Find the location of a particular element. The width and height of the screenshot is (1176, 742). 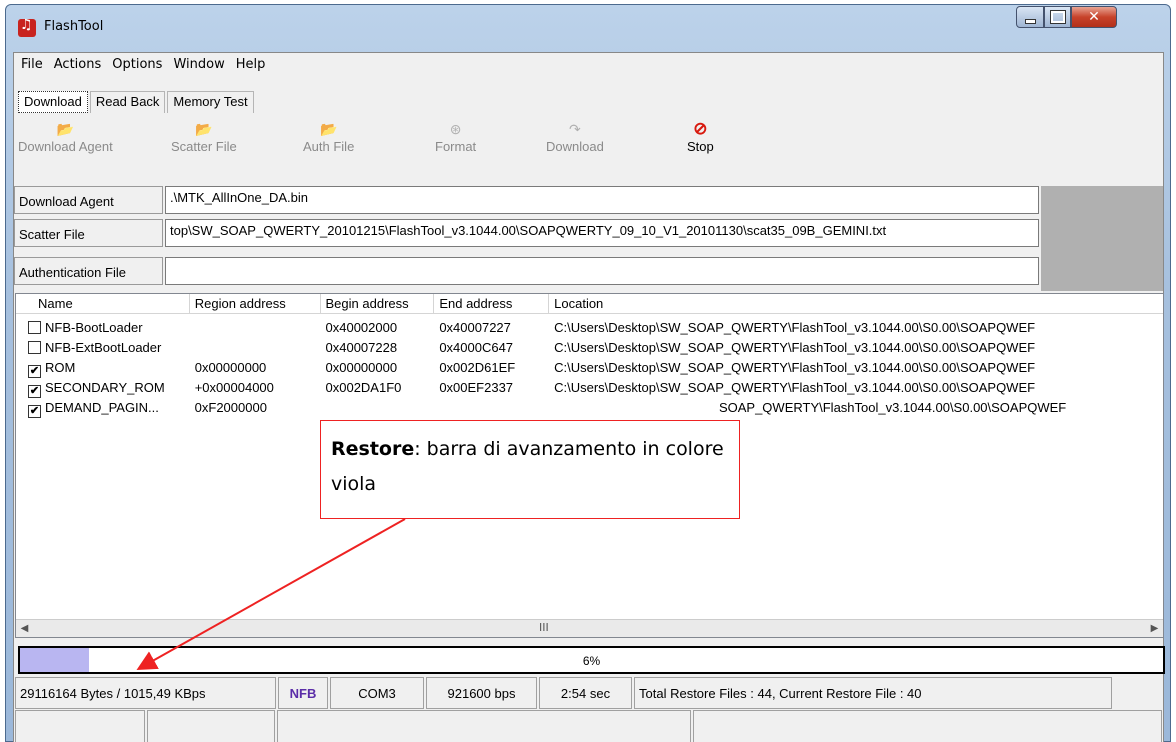

auth-file-tool-label: Auth File is located at coordinates (329, 146).